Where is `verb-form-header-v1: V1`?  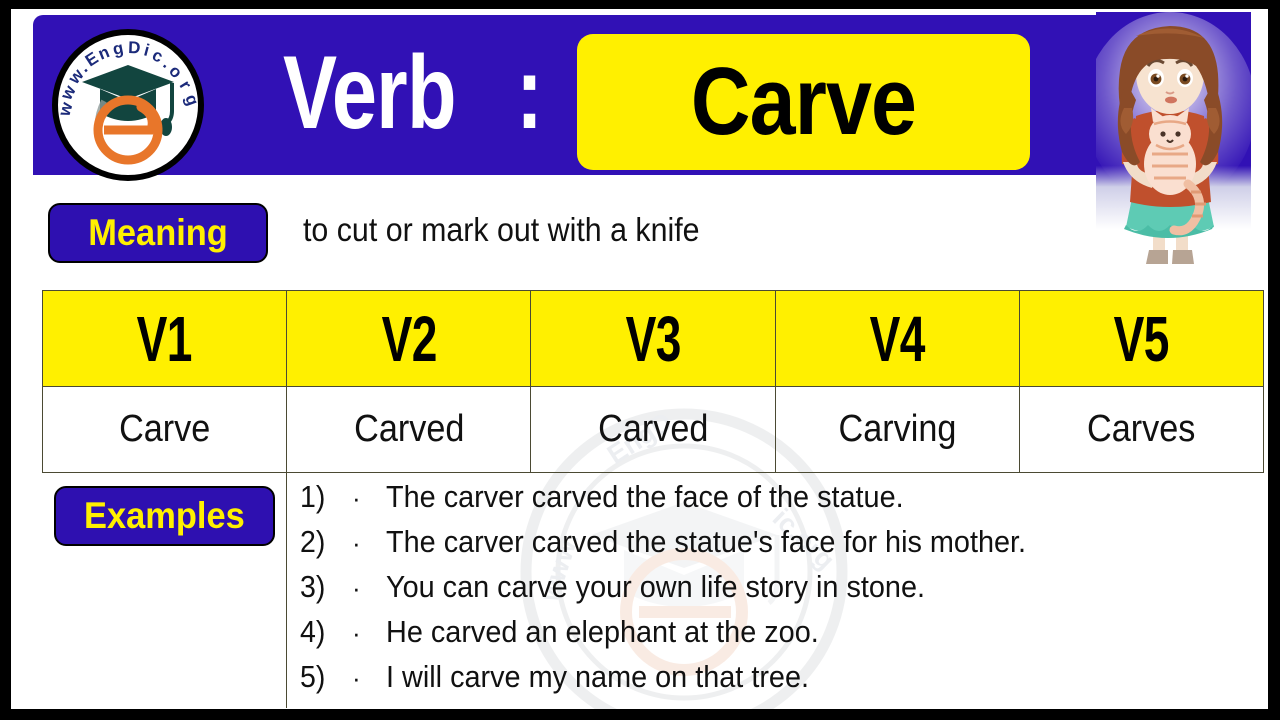
verb-form-header-v1: V1 is located at coordinates (164, 338).